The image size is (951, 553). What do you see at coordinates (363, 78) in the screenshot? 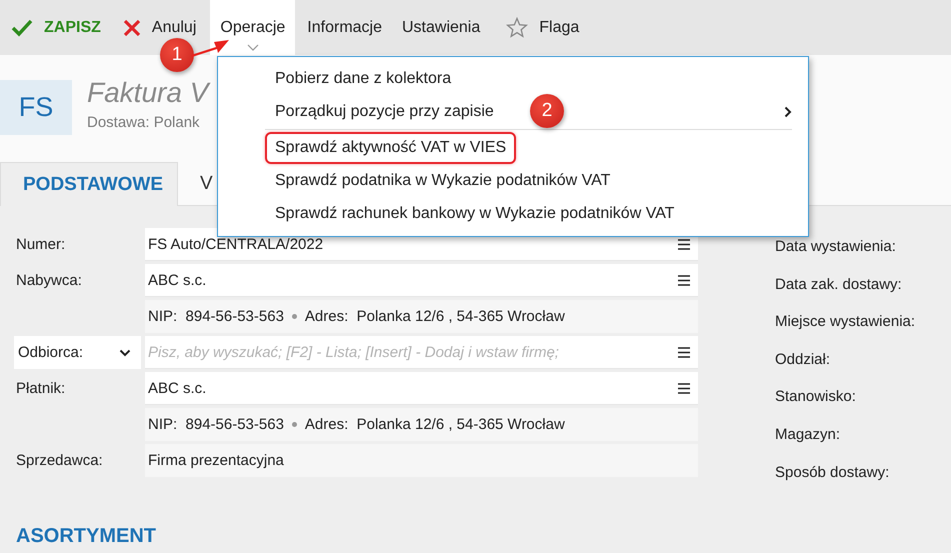
I see `menu-item: Pobierz dane z kolektora` at bounding box center [363, 78].